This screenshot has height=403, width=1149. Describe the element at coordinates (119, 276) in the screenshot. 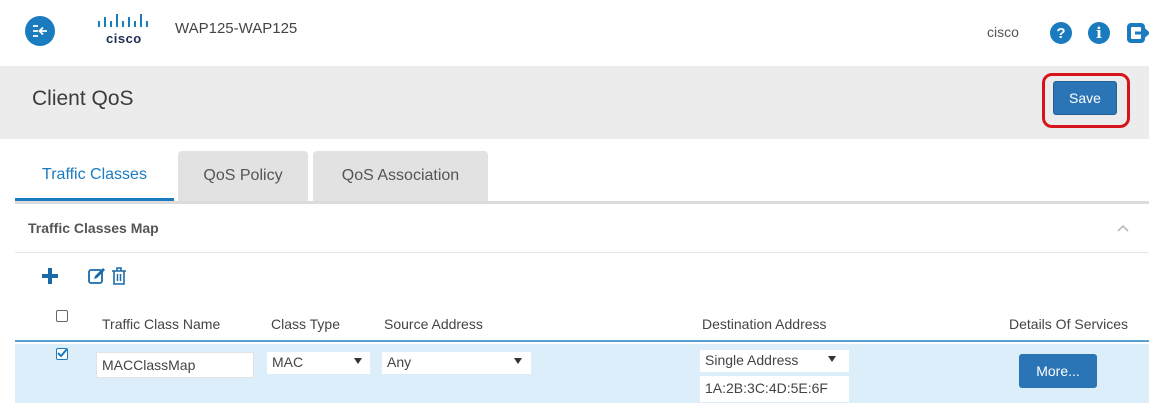

I see `delete-icon` at that location.